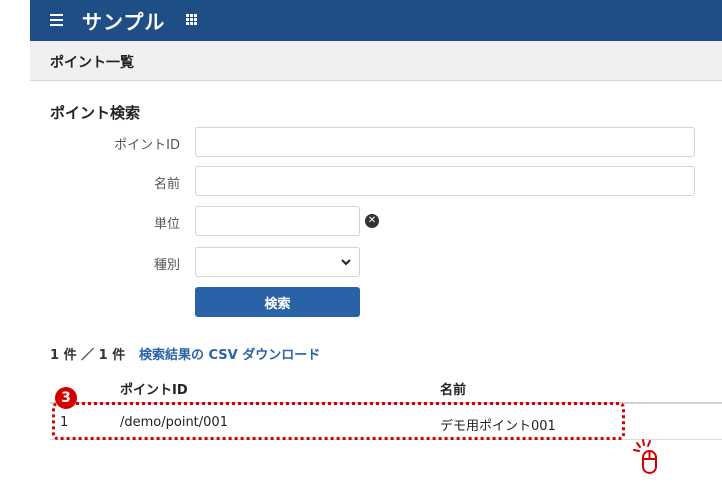 Image resolution: width=722 pixels, height=484 pixels. Describe the element at coordinates (147, 145) in the screenshot. I see `point-id-label: ポイントID` at that location.